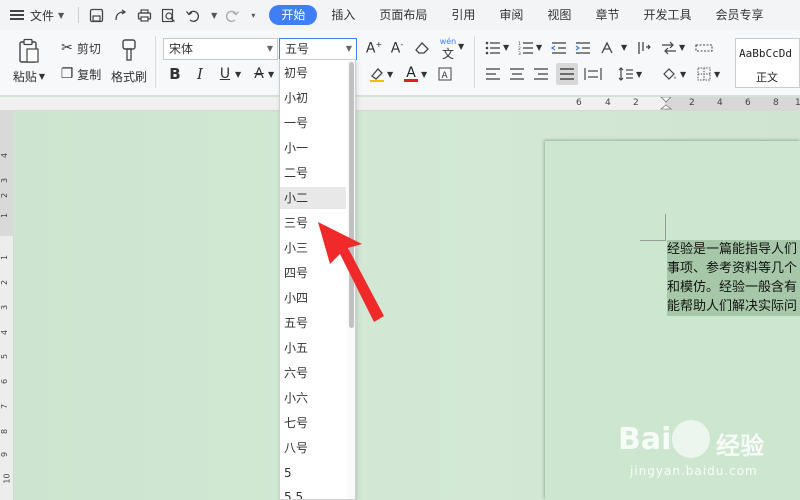  Describe the element at coordinates (200, 74) in the screenshot. I see `italic-button: I` at that location.